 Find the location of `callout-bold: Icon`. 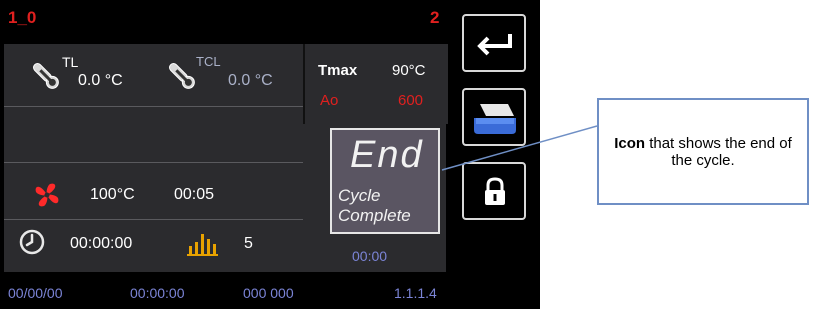

callout-bold: Icon is located at coordinates (630, 143).